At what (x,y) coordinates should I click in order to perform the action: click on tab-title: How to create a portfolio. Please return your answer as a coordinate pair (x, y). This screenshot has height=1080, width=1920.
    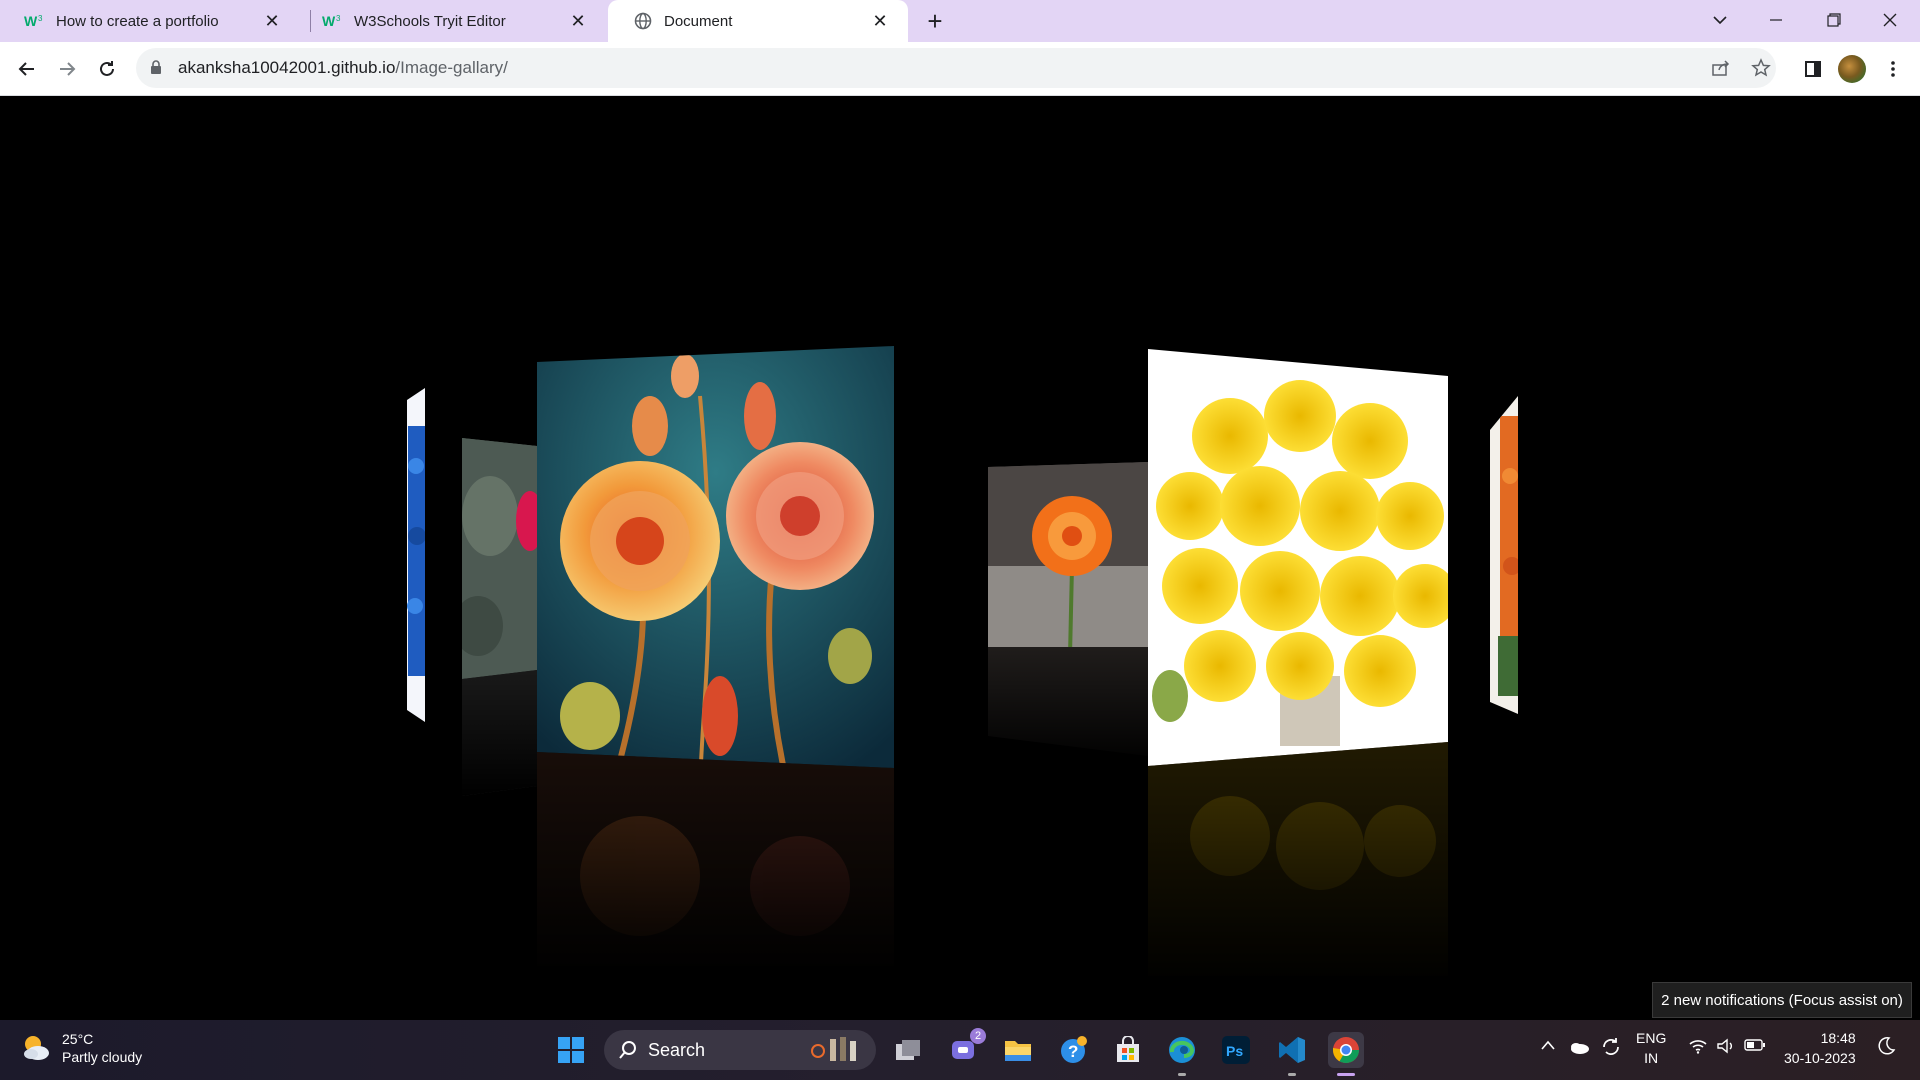
    Looking at the image, I should click on (137, 21).